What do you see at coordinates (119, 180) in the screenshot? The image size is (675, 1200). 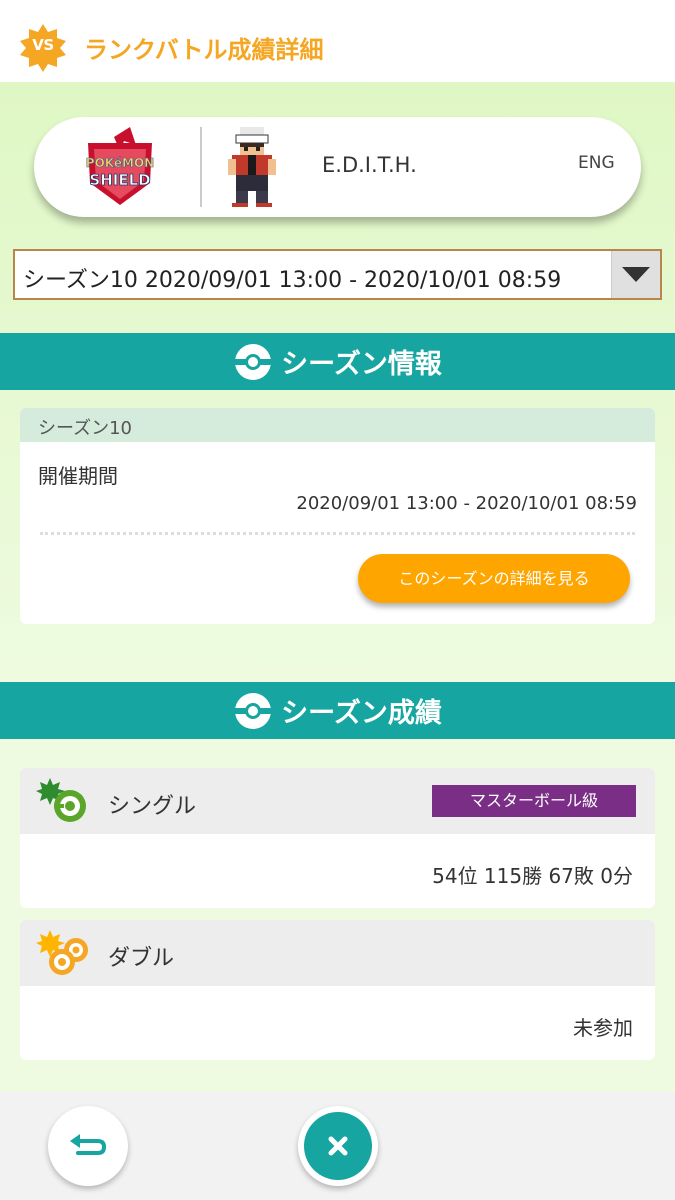 I see `logo-shield-text: SHIELD` at bounding box center [119, 180].